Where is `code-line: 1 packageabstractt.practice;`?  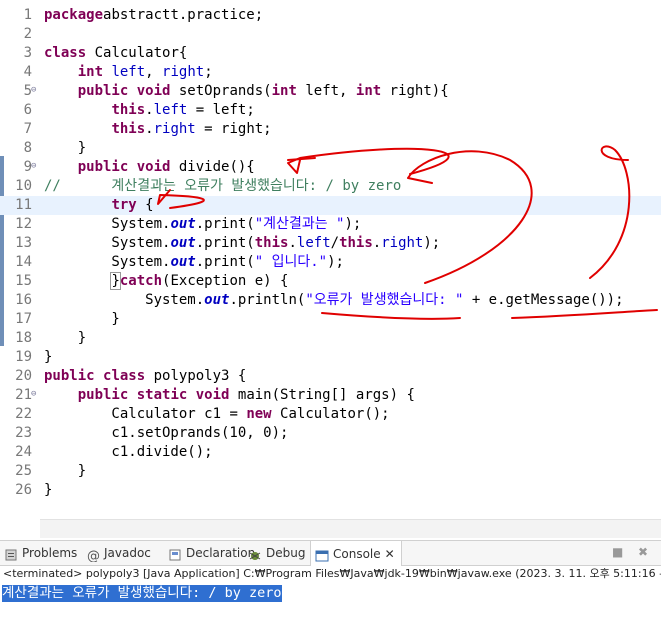 code-line: 1 packageabstractt.practice; is located at coordinates (330, 15).